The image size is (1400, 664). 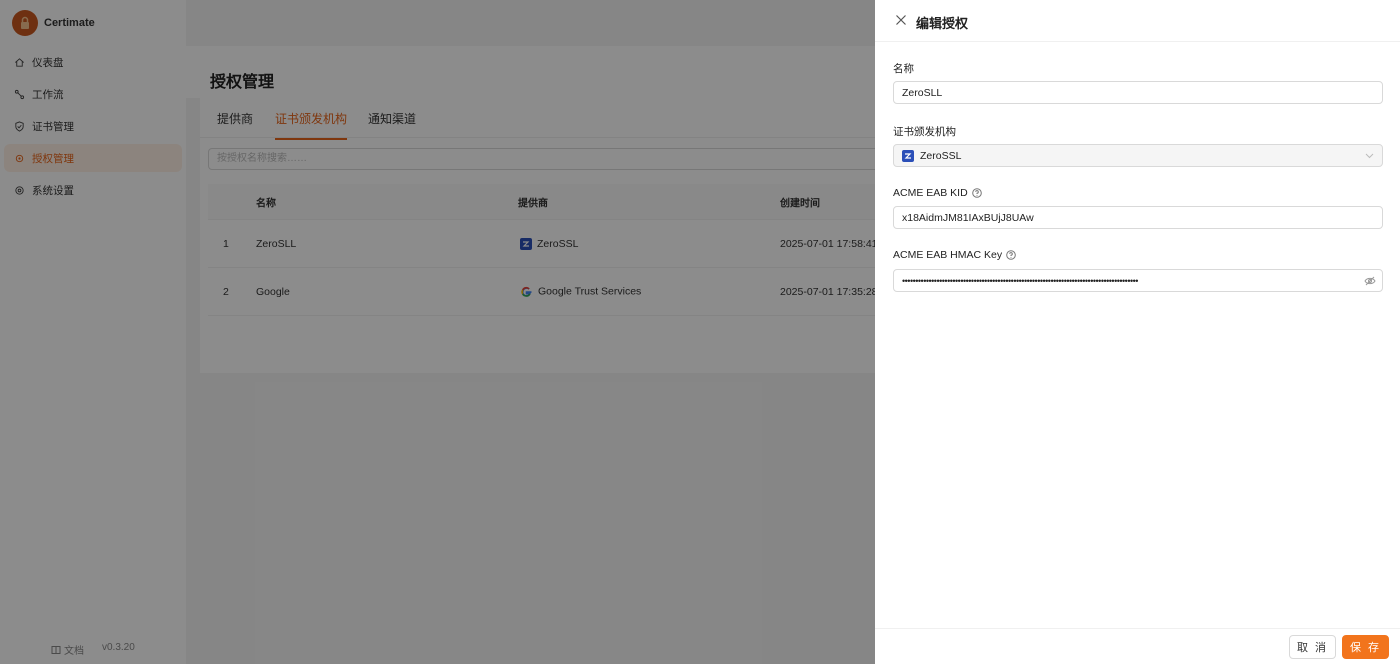 What do you see at coordinates (1137, 21) in the screenshot?
I see `drawer-header: 编辑授权` at bounding box center [1137, 21].